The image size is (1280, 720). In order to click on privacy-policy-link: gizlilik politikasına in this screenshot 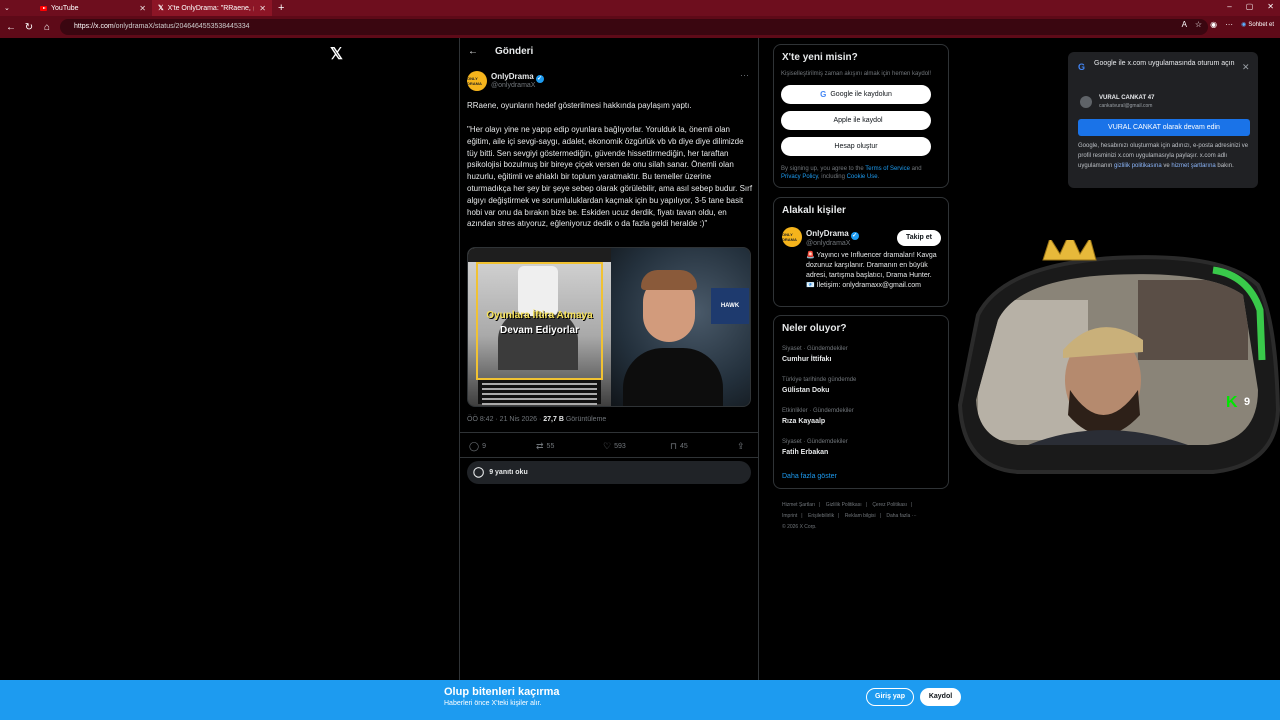, I will do `click(1138, 166)`.